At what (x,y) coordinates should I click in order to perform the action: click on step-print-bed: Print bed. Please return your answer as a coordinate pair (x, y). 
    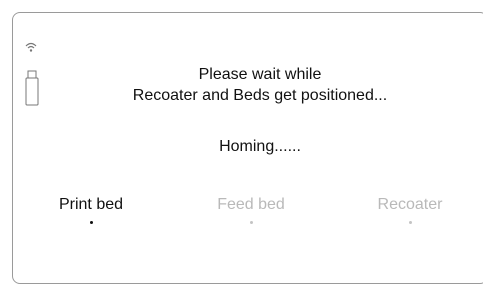
    Looking at the image, I should click on (91, 209).